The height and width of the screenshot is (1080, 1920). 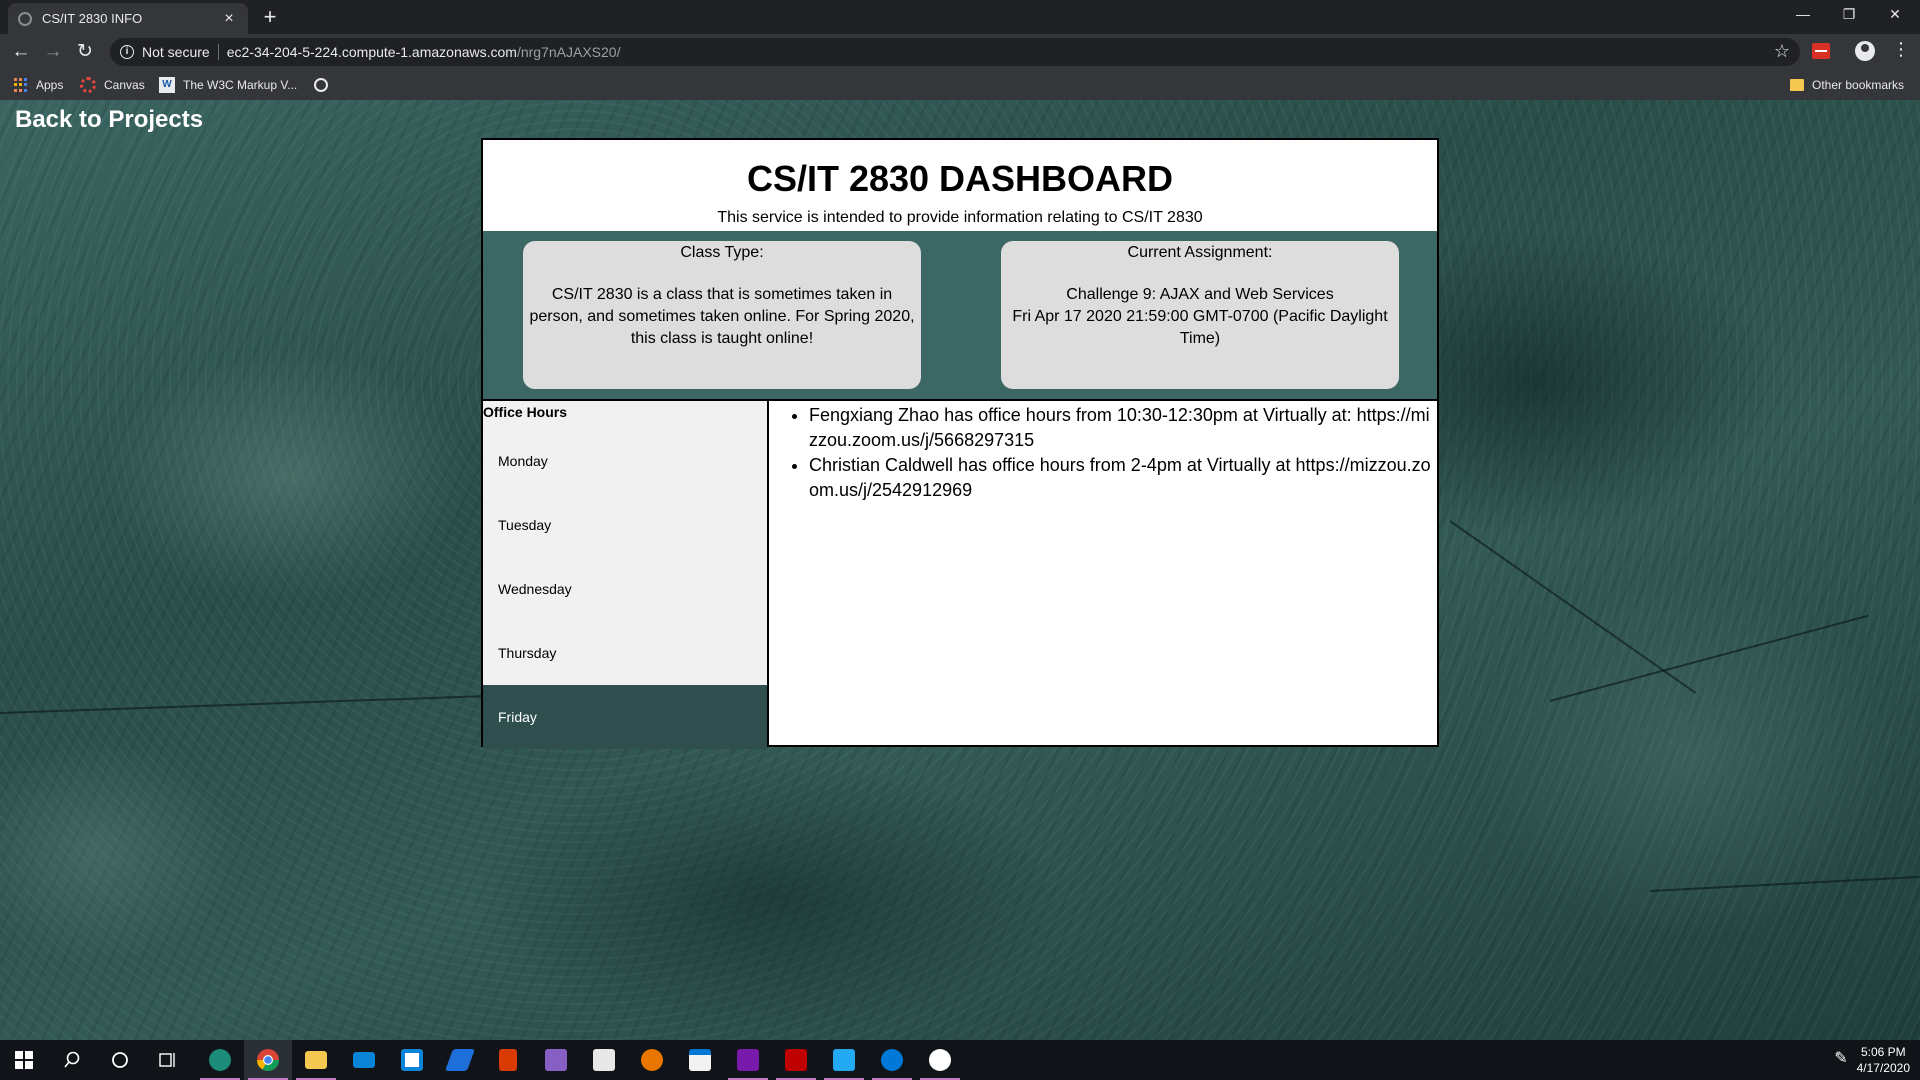 I want to click on apps-grid-icon, so click(x=21, y=85).